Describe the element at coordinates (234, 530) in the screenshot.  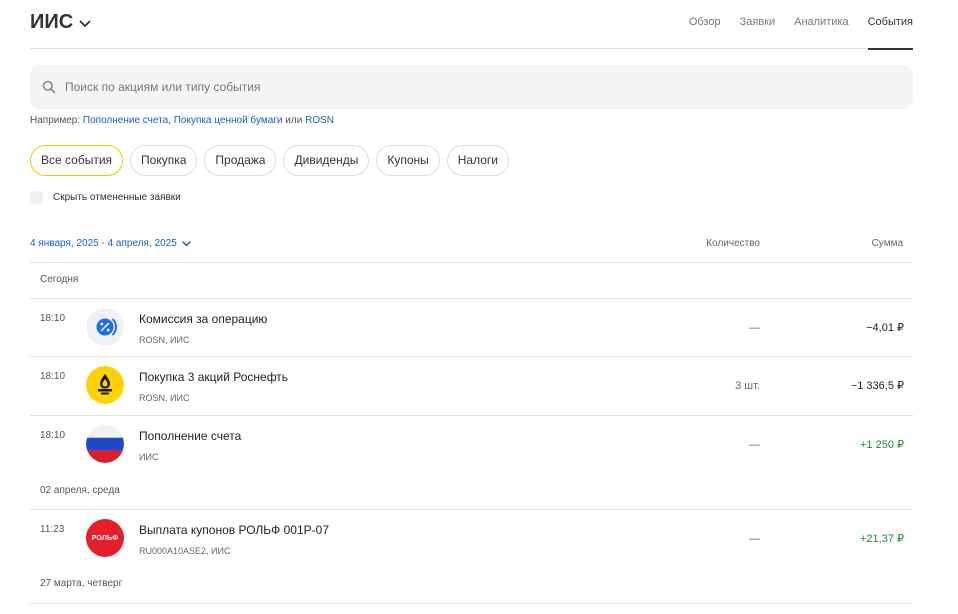
I see `event-name: Выплата купонов РОЛЬФ 001P-07` at that location.